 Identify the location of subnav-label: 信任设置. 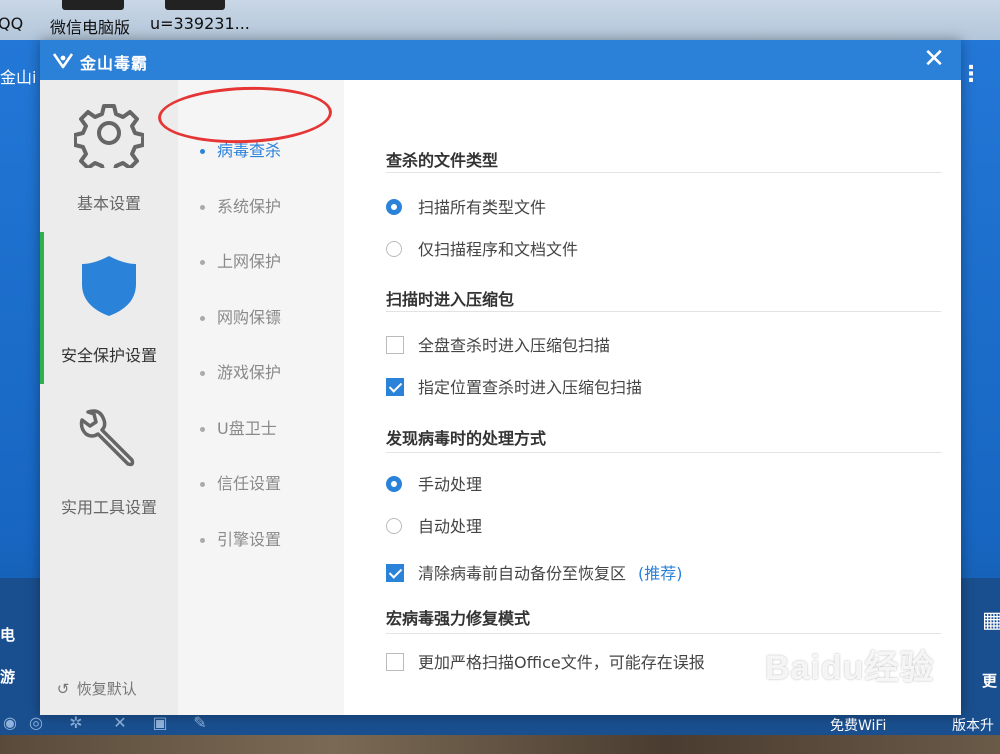
(249, 483).